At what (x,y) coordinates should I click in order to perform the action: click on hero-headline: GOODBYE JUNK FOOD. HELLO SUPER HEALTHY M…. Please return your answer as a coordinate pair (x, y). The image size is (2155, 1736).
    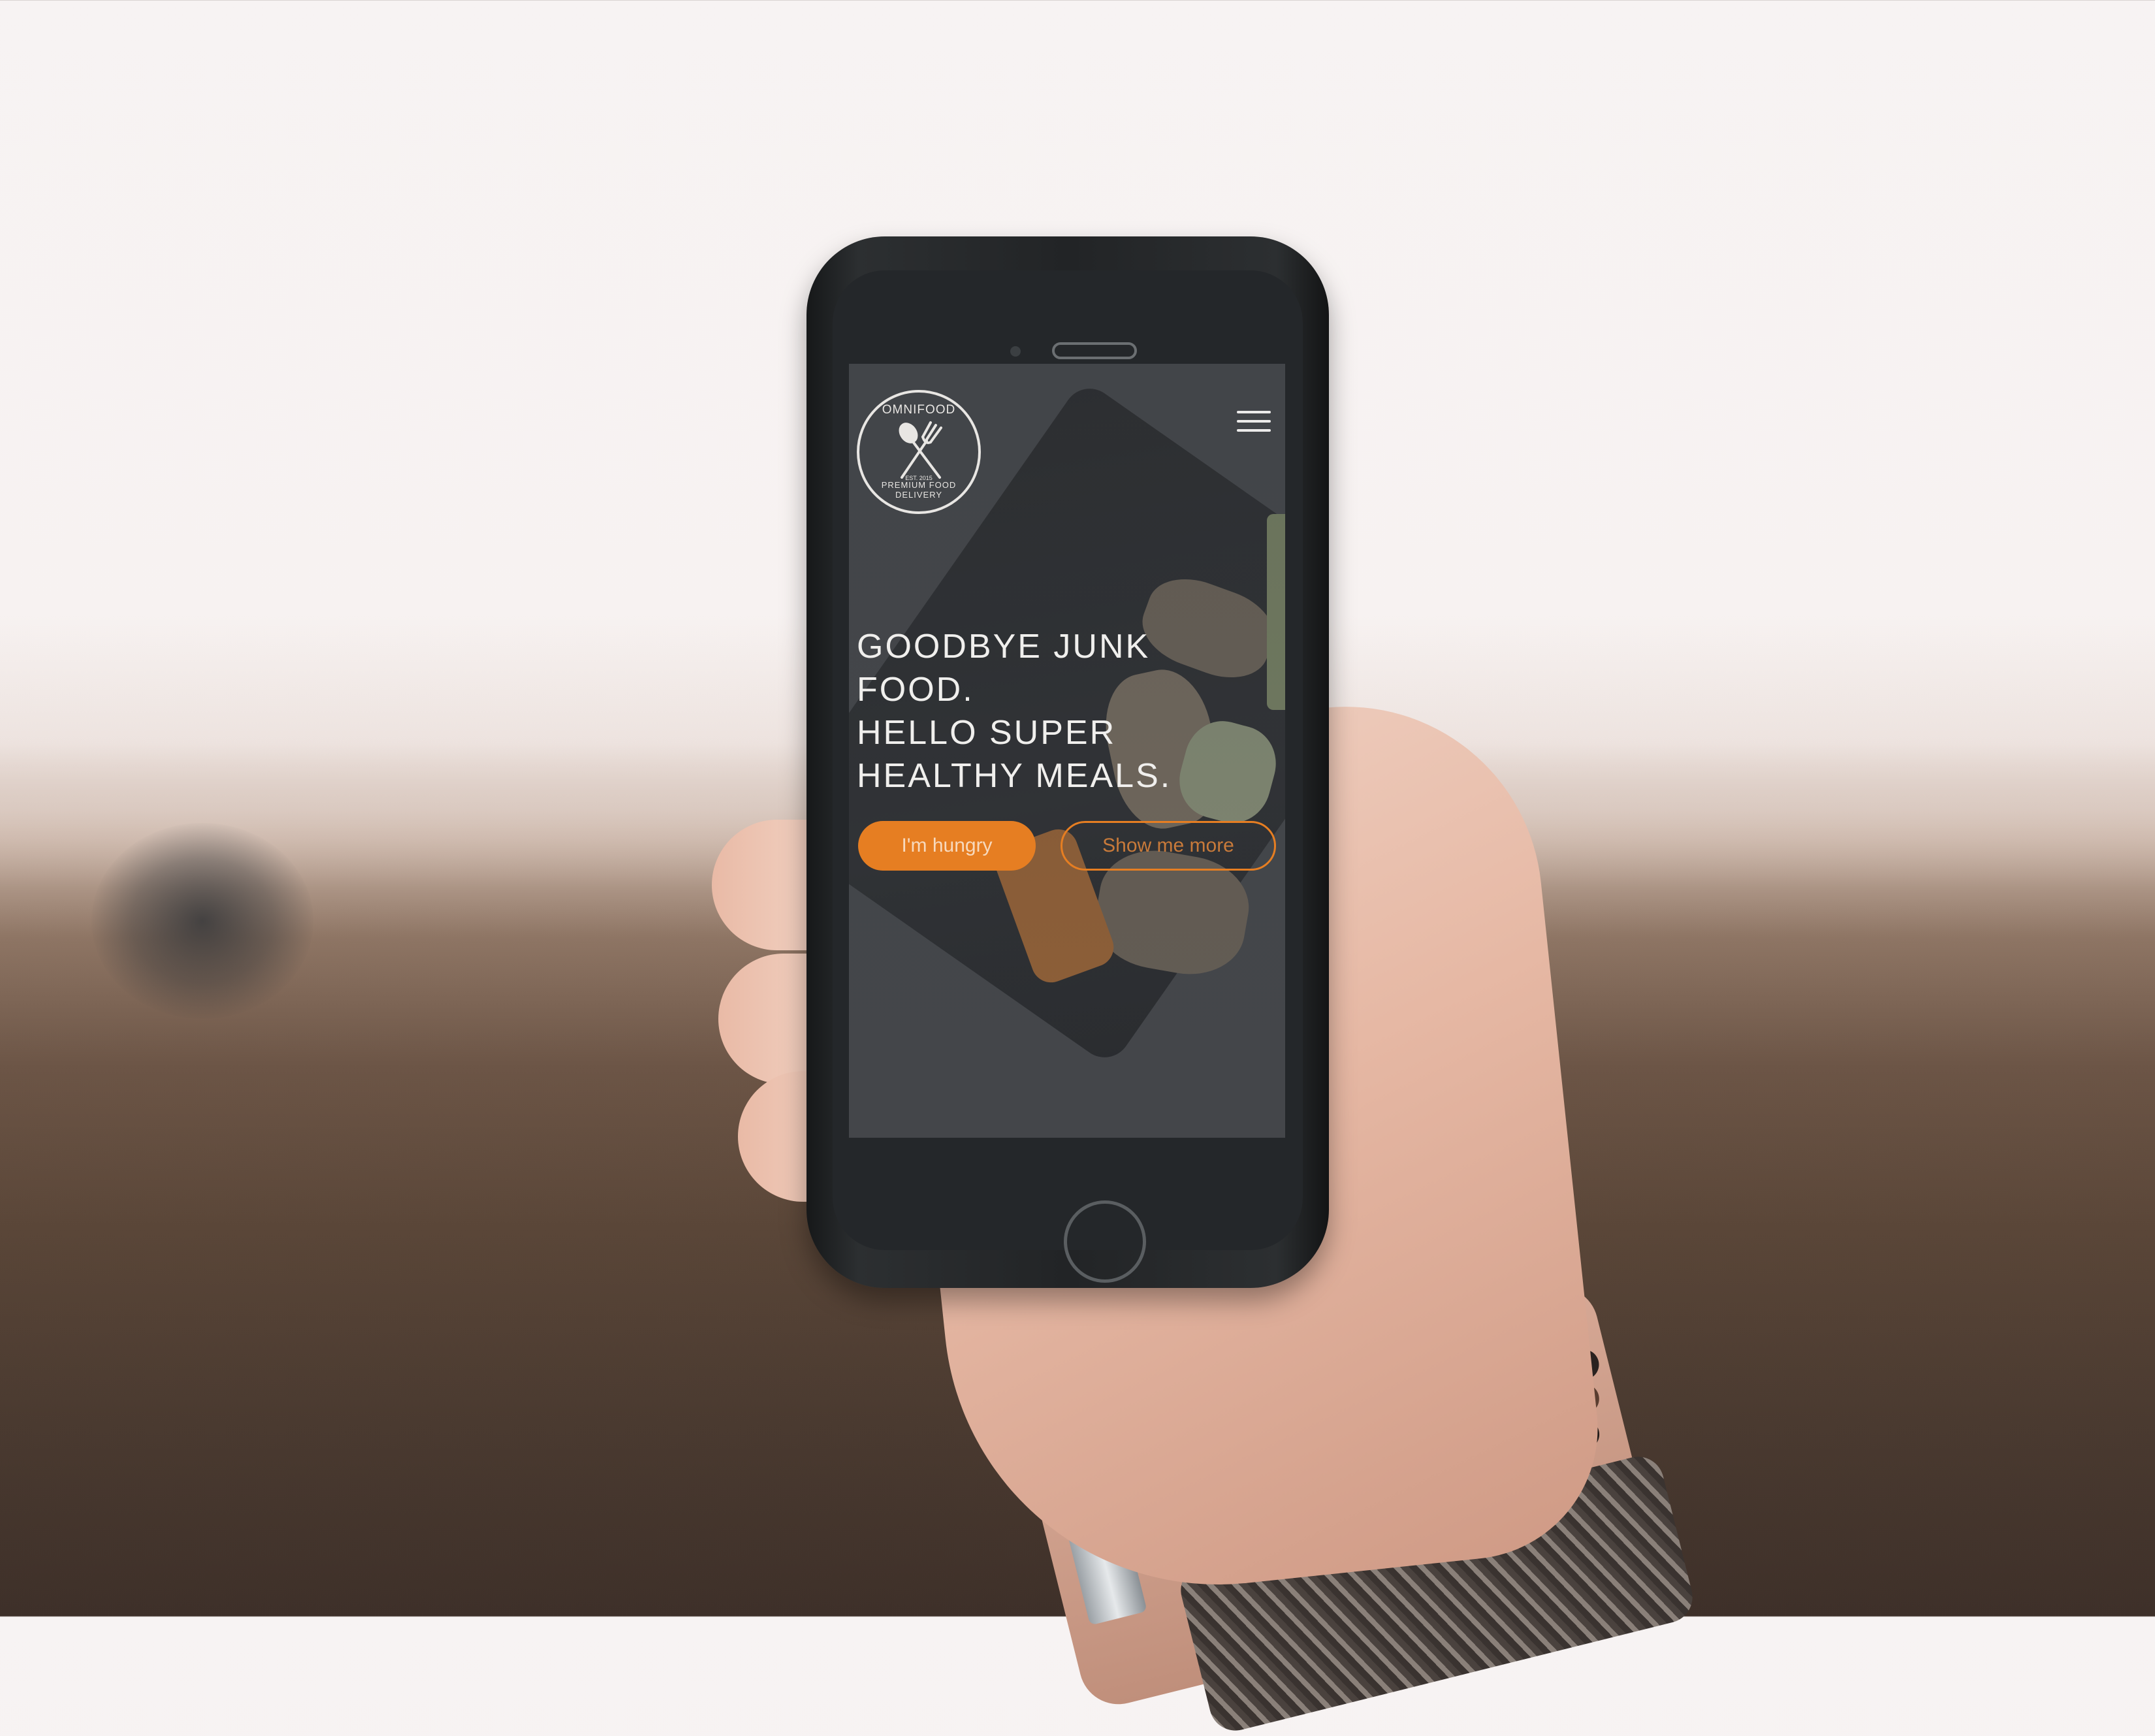
    Looking at the image, I should click on (1053, 711).